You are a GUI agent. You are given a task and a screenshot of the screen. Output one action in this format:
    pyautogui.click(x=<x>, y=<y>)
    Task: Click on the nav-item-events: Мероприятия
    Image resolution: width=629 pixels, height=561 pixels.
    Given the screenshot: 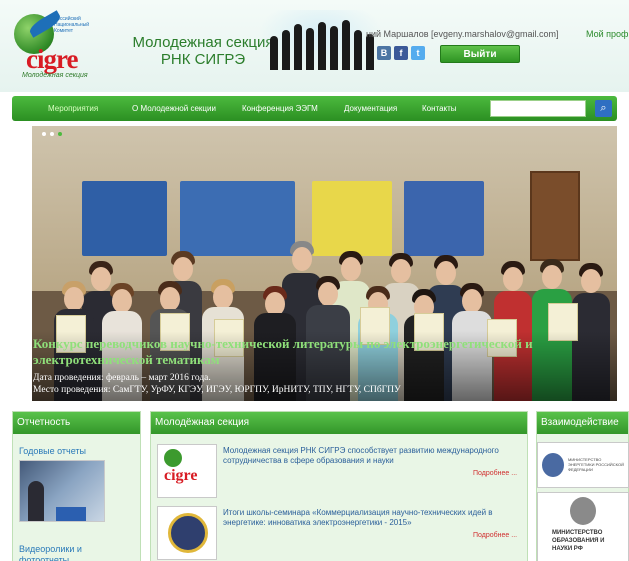 What is the action you would take?
    pyautogui.click(x=73, y=108)
    